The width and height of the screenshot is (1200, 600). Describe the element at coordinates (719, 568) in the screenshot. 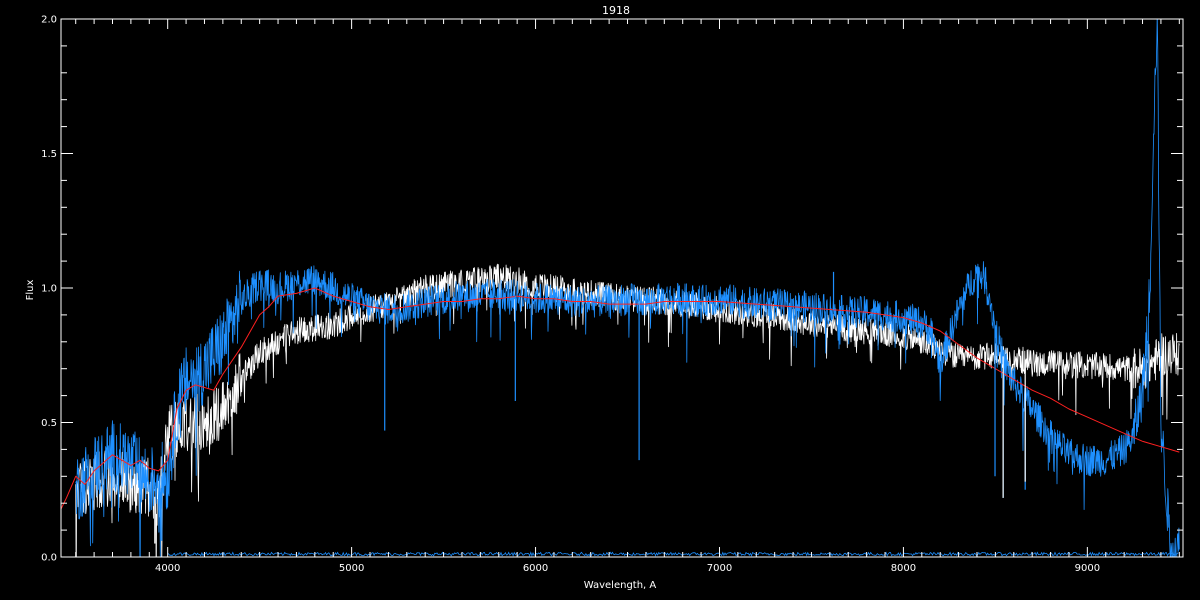

I see `x-tick-label: 7000` at that location.